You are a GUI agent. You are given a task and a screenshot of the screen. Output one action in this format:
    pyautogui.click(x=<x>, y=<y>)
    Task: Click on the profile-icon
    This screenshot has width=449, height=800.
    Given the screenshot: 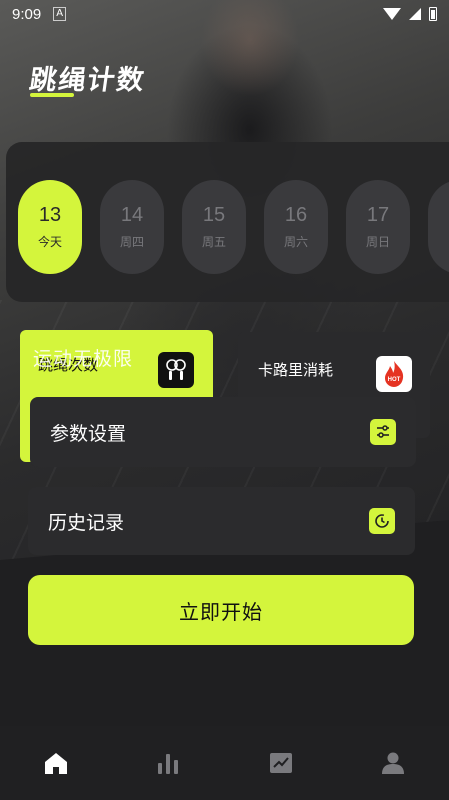 What is the action you would take?
    pyautogui.click(x=392, y=763)
    